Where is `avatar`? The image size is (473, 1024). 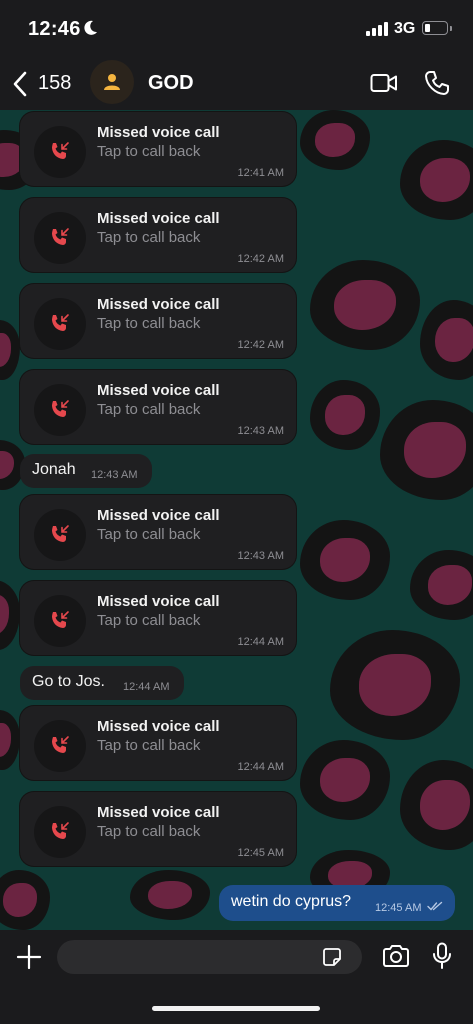
avatar is located at coordinates (112, 82).